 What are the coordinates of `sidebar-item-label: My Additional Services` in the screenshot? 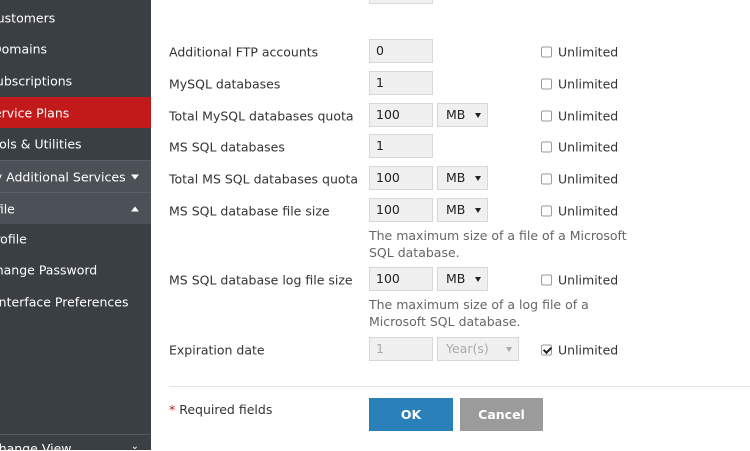 It's located at (63, 176).